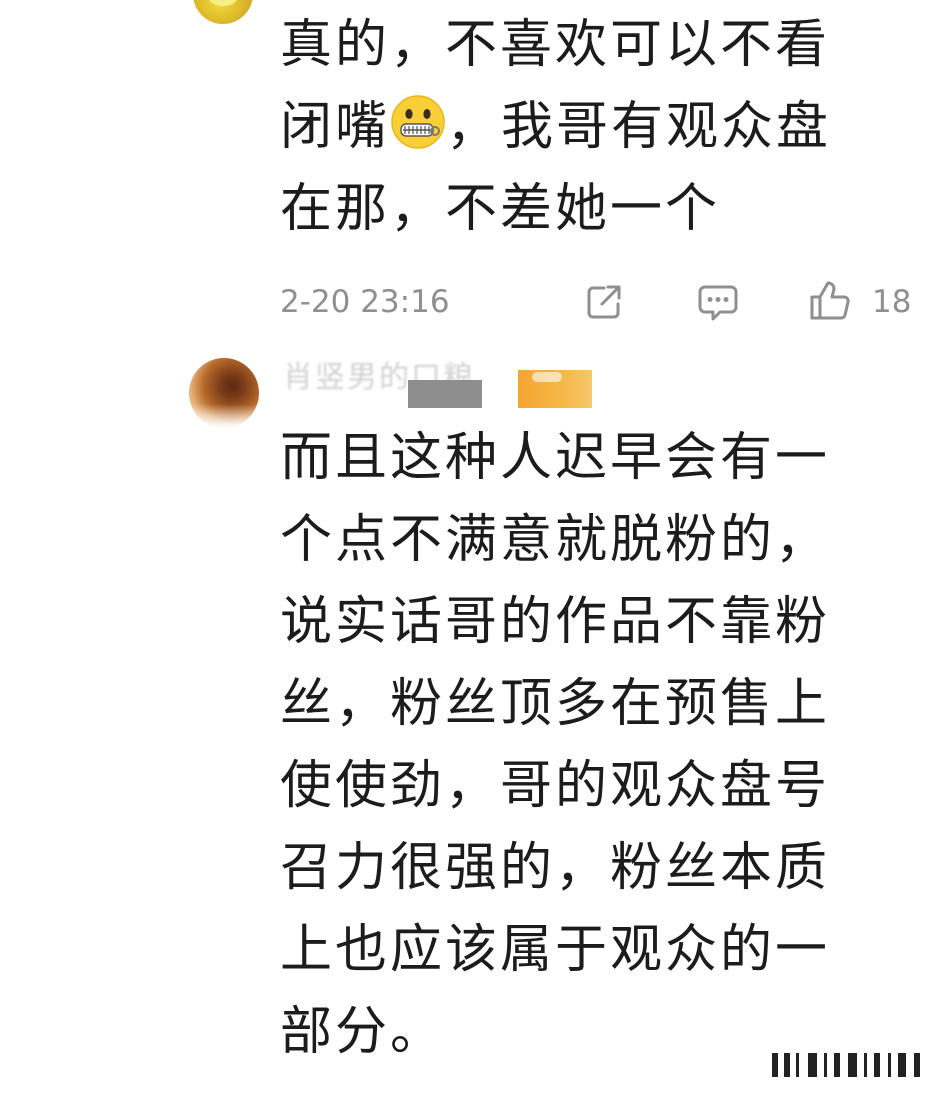  Describe the element at coordinates (223, 3) in the screenshot. I see `avatar-image-highlight` at that location.